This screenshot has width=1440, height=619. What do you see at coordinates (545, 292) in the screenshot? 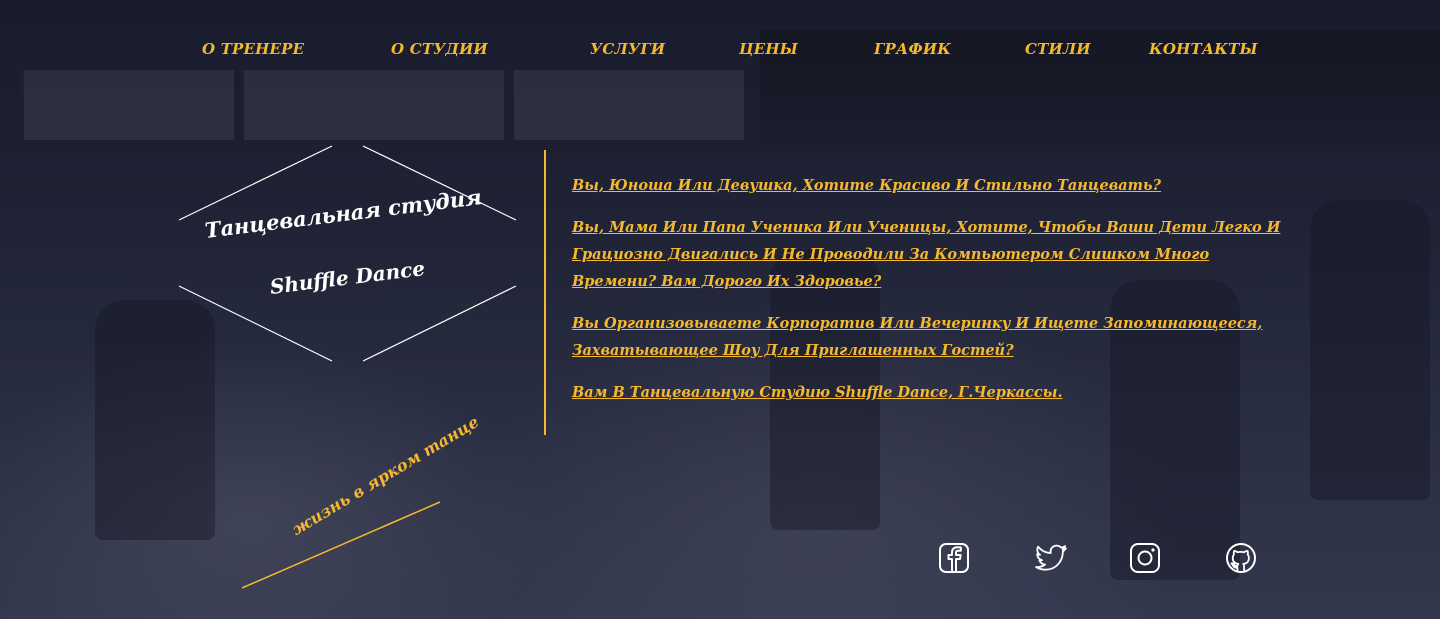
I see `accent-divider` at bounding box center [545, 292].